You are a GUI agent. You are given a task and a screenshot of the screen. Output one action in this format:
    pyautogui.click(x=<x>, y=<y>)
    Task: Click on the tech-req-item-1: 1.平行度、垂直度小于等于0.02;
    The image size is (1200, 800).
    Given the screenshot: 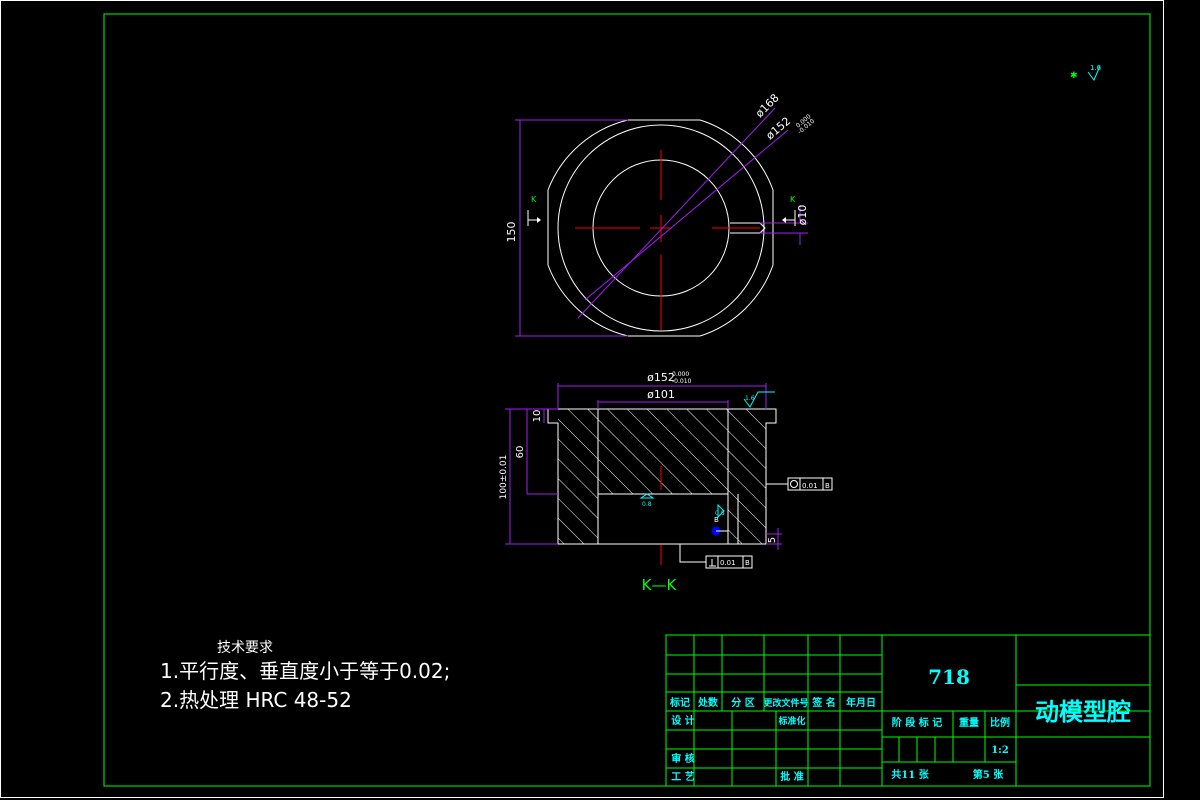 What is the action you would take?
    pyautogui.click(x=305, y=671)
    